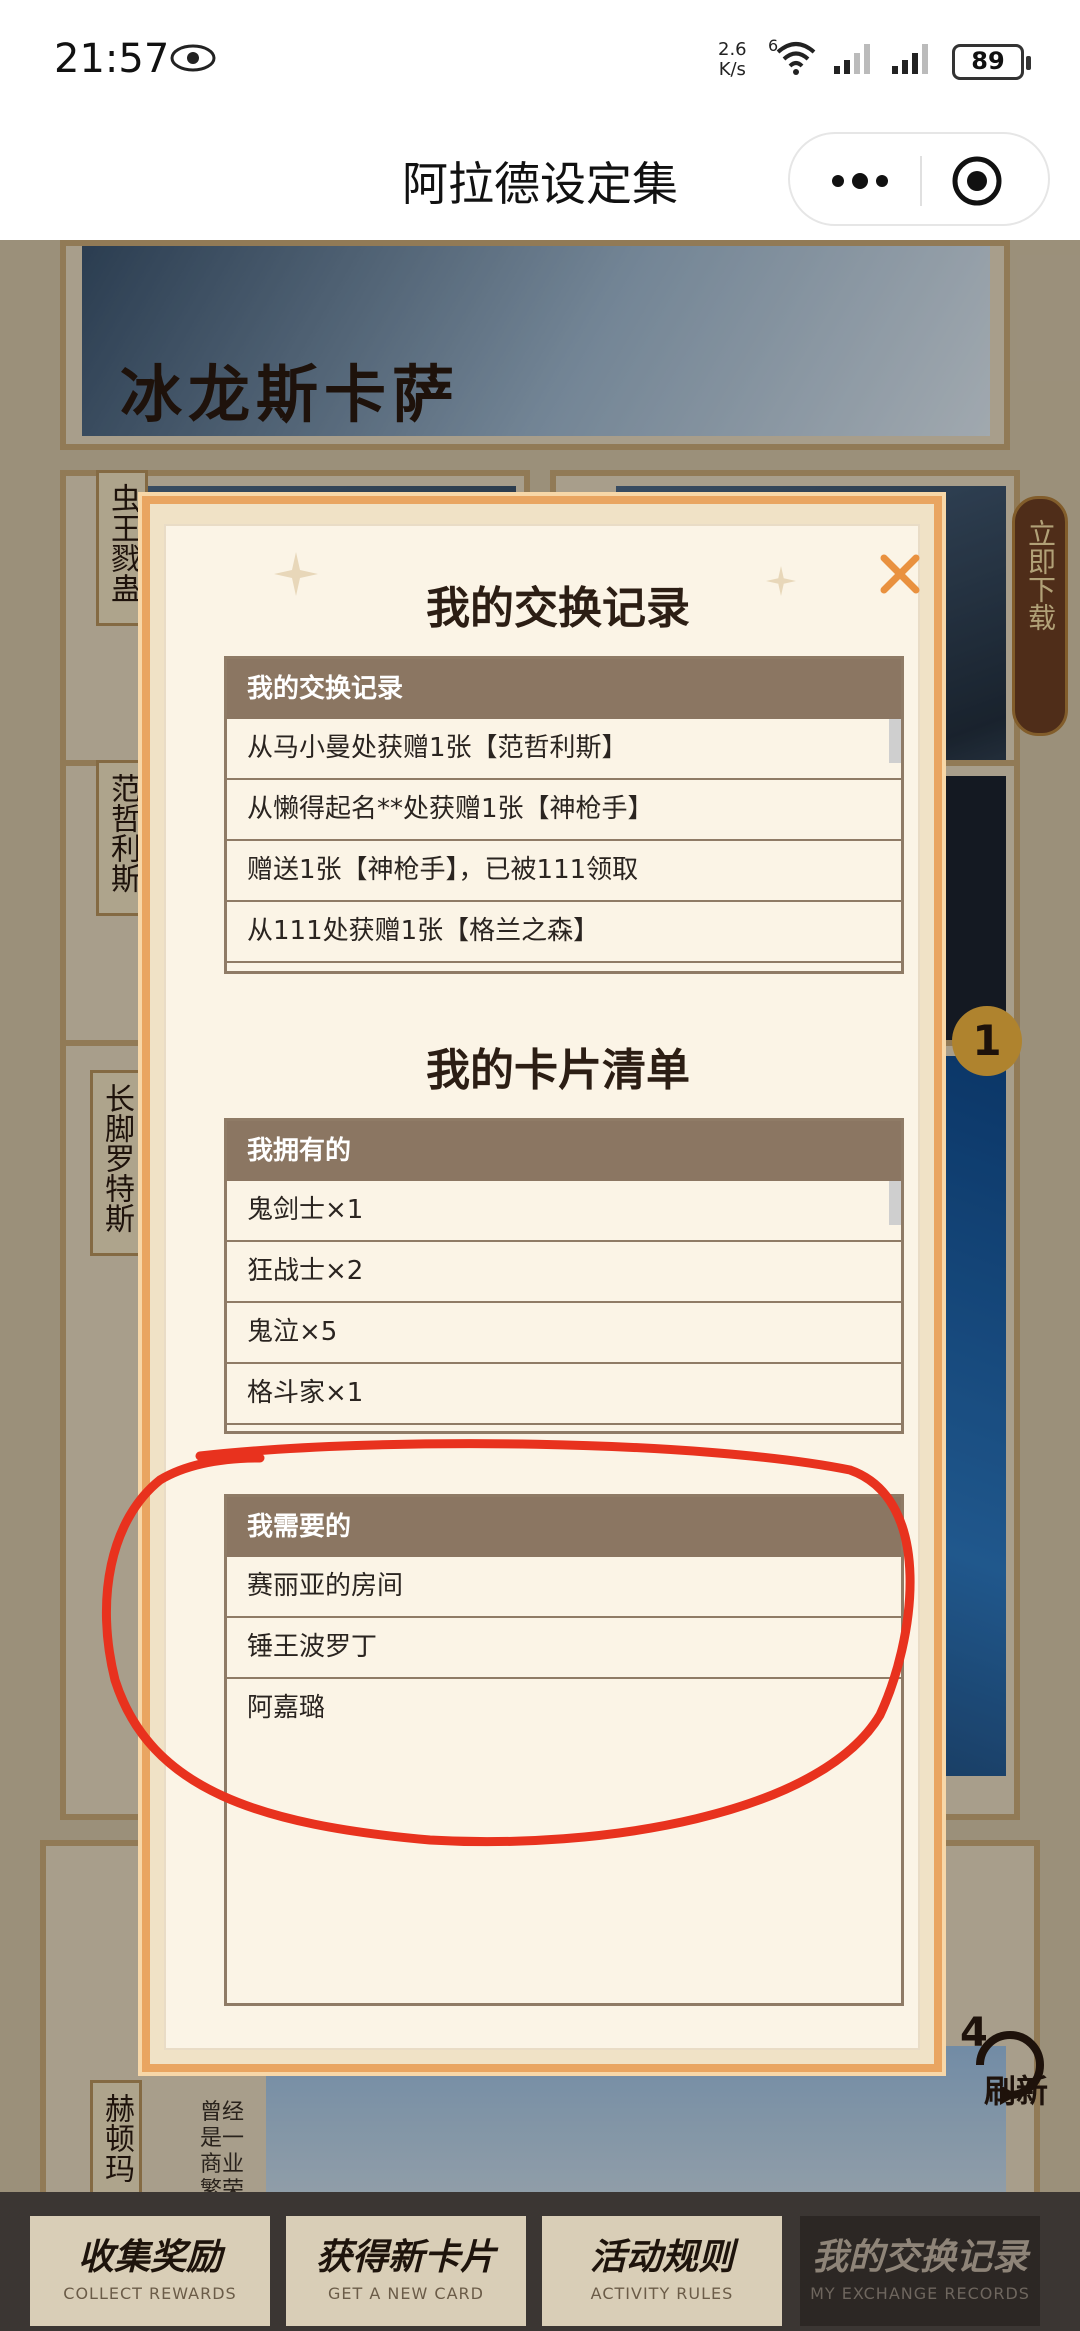  Describe the element at coordinates (564, 1527) in the screenshot. I see `panel-header: 我需要的` at that location.